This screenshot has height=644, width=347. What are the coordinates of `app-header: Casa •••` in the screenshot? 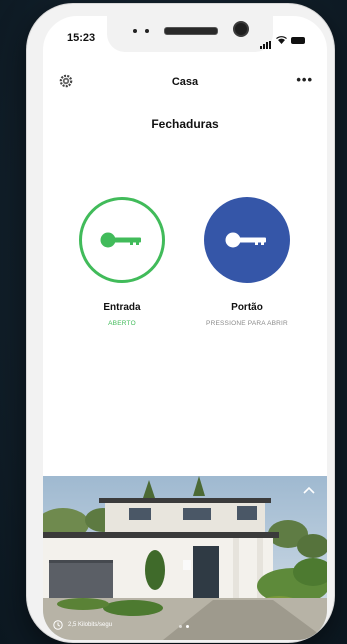 It's located at (185, 84).